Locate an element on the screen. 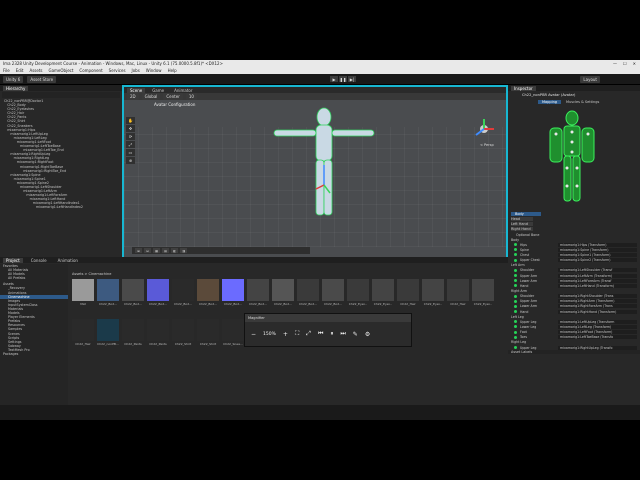 This screenshot has width=640, height=480. pen-off-icon: ✎ is located at coordinates (355, 334).